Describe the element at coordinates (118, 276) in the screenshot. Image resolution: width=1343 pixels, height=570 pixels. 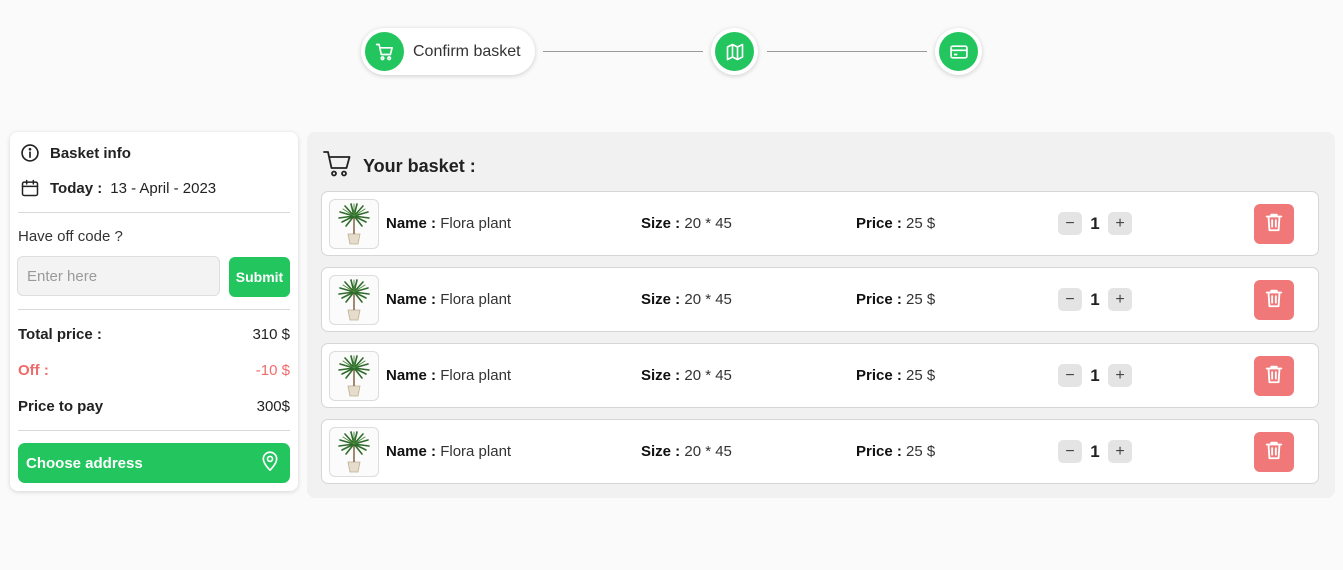
I see `off-code-input` at that location.